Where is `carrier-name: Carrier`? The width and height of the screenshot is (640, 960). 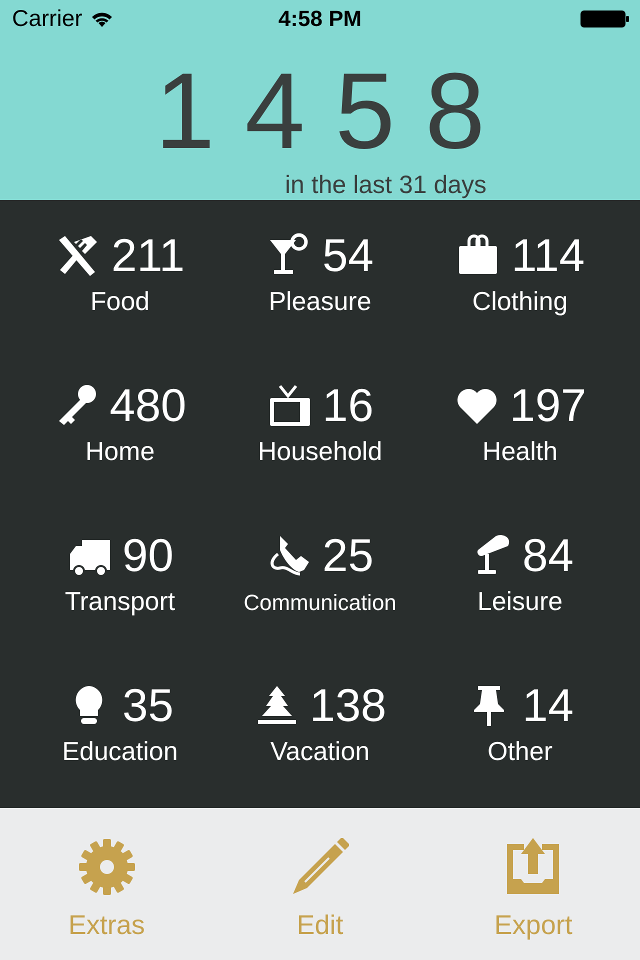
carrier-name: Carrier is located at coordinates (47, 18).